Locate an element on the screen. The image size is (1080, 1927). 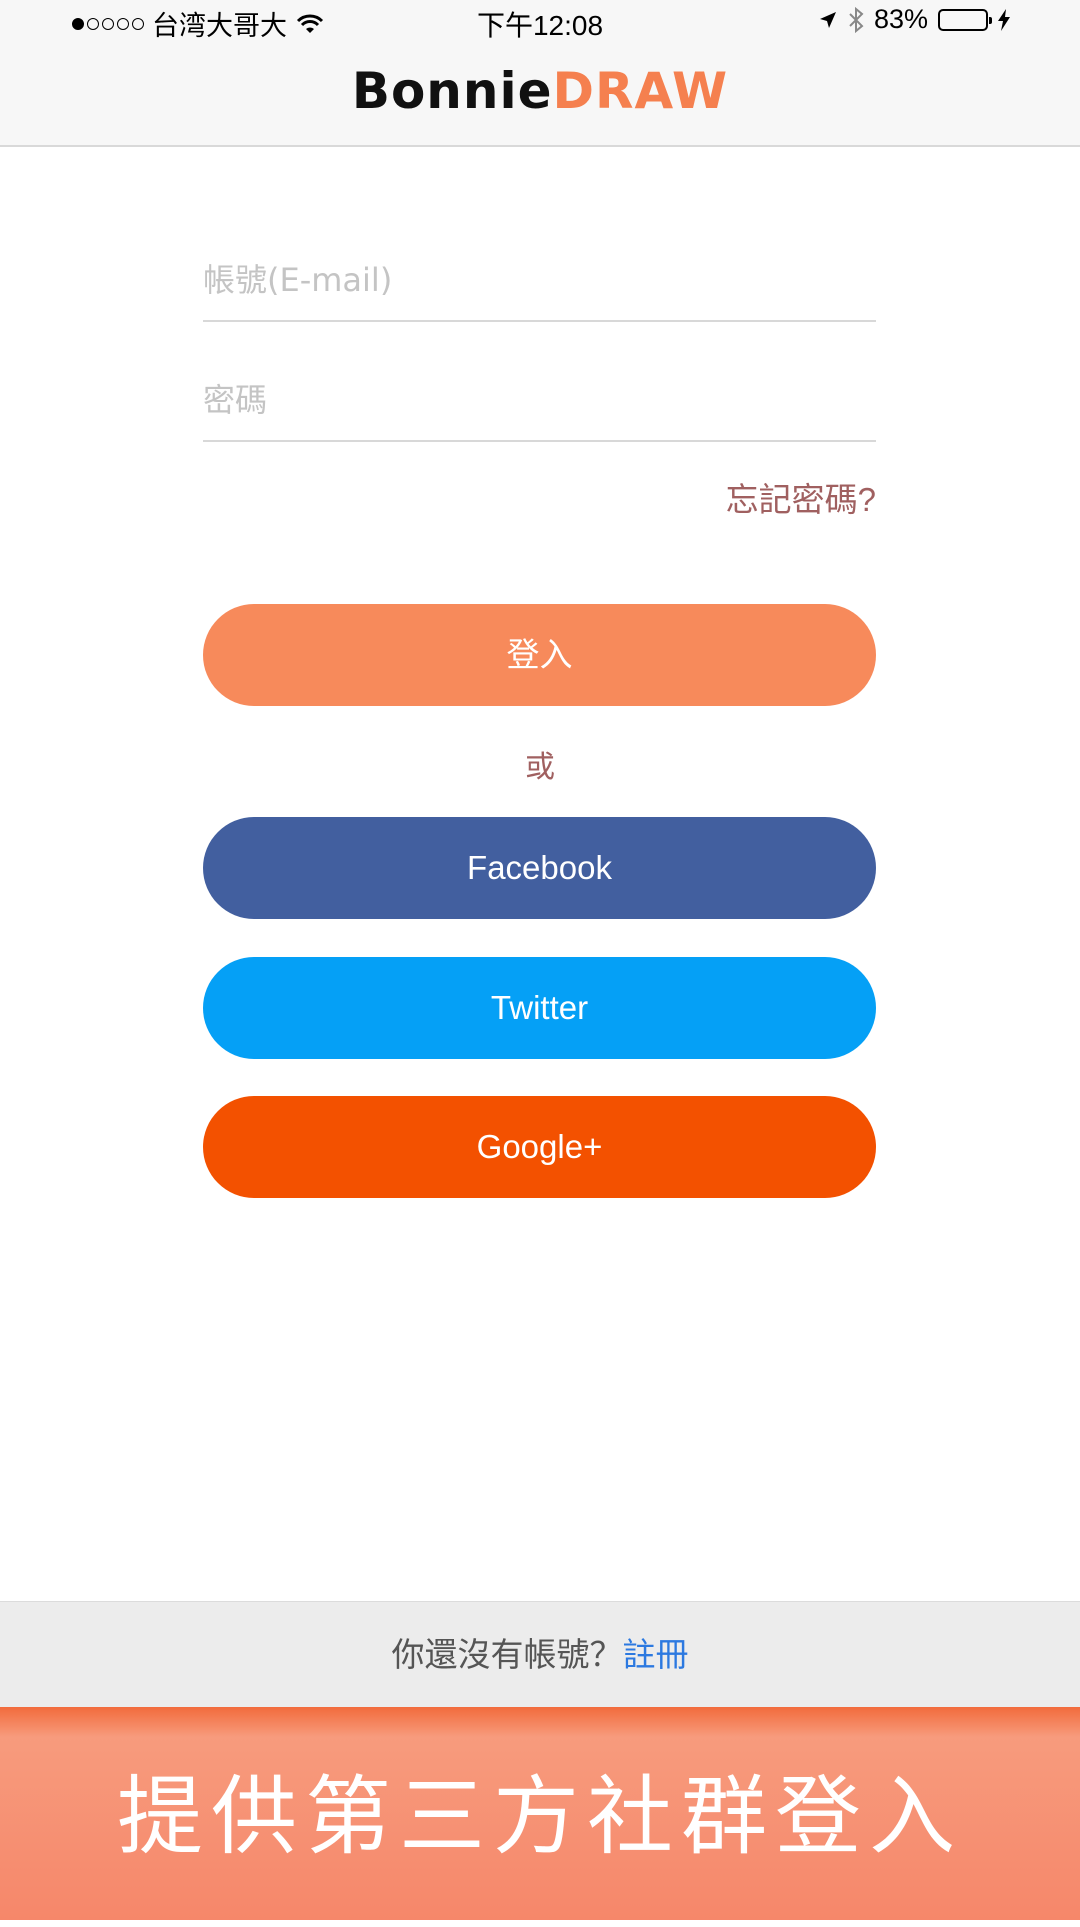
email-field is located at coordinates (539, 280).